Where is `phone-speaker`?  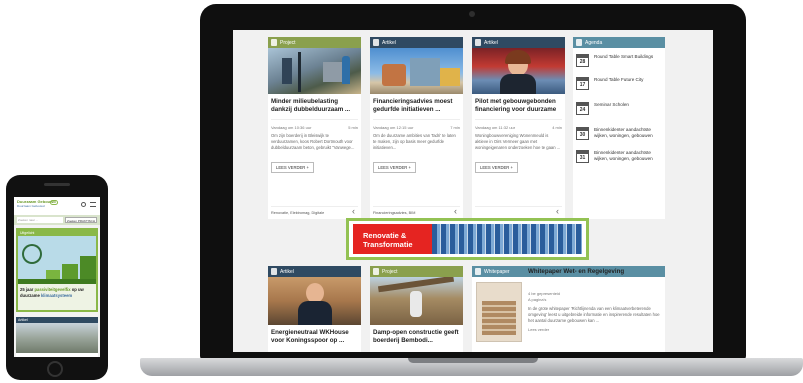 phone-speaker is located at coordinates (57, 184).